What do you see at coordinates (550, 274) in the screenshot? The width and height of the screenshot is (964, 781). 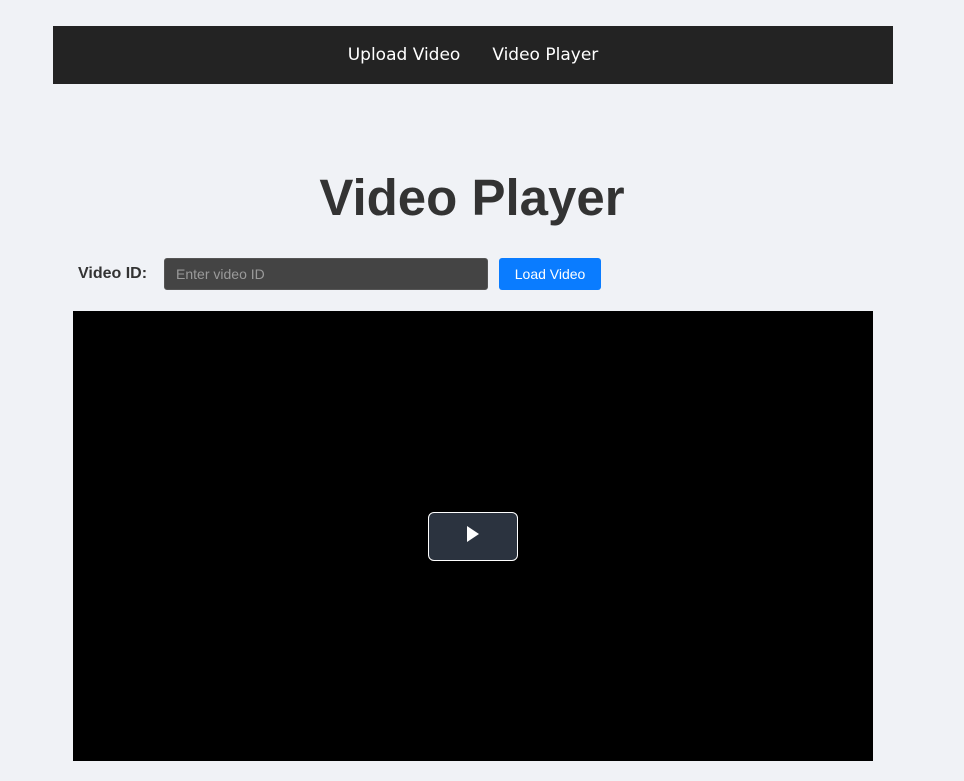 I see `load-video-button: Load Video` at bounding box center [550, 274].